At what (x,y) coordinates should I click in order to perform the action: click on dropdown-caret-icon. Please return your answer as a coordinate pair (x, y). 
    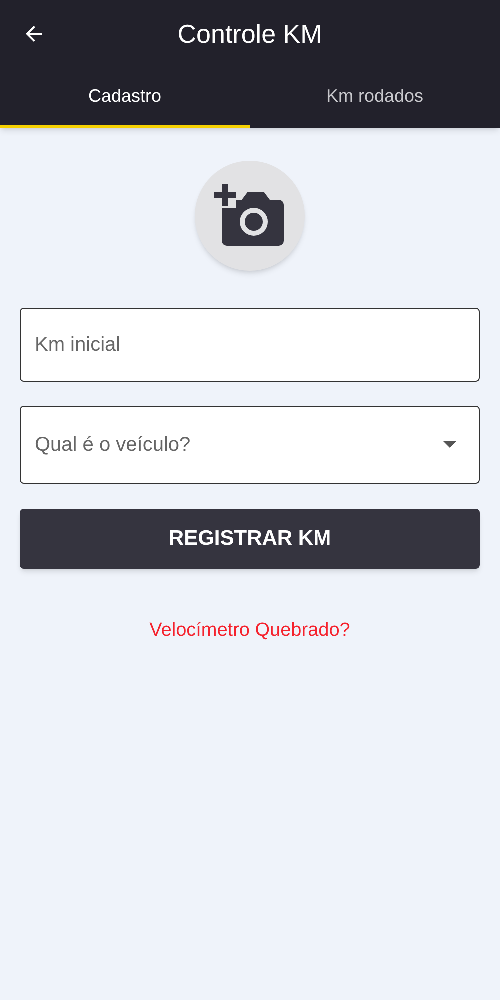
    Looking at the image, I should click on (450, 445).